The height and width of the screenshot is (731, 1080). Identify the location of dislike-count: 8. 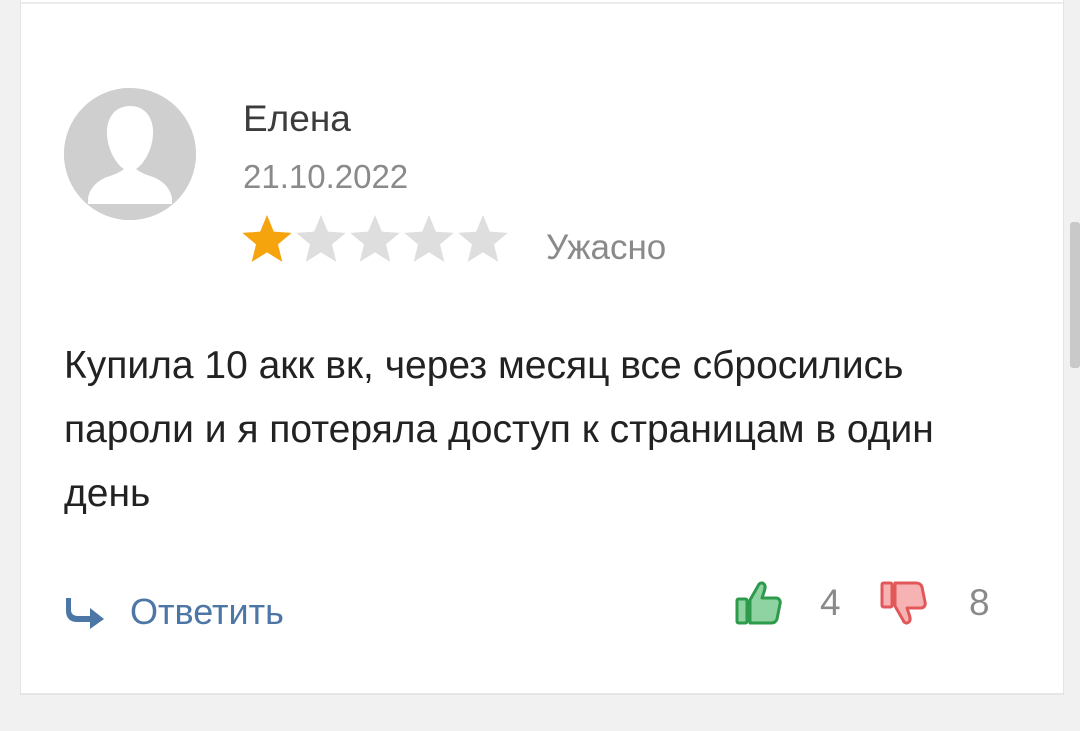
(979, 602).